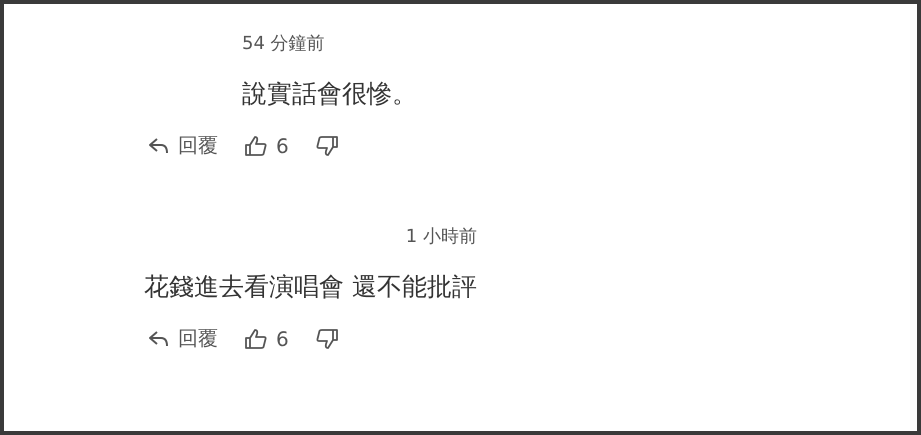  Describe the element at coordinates (329, 94) in the screenshot. I see `comment-text: 說實話會很慘。` at that location.